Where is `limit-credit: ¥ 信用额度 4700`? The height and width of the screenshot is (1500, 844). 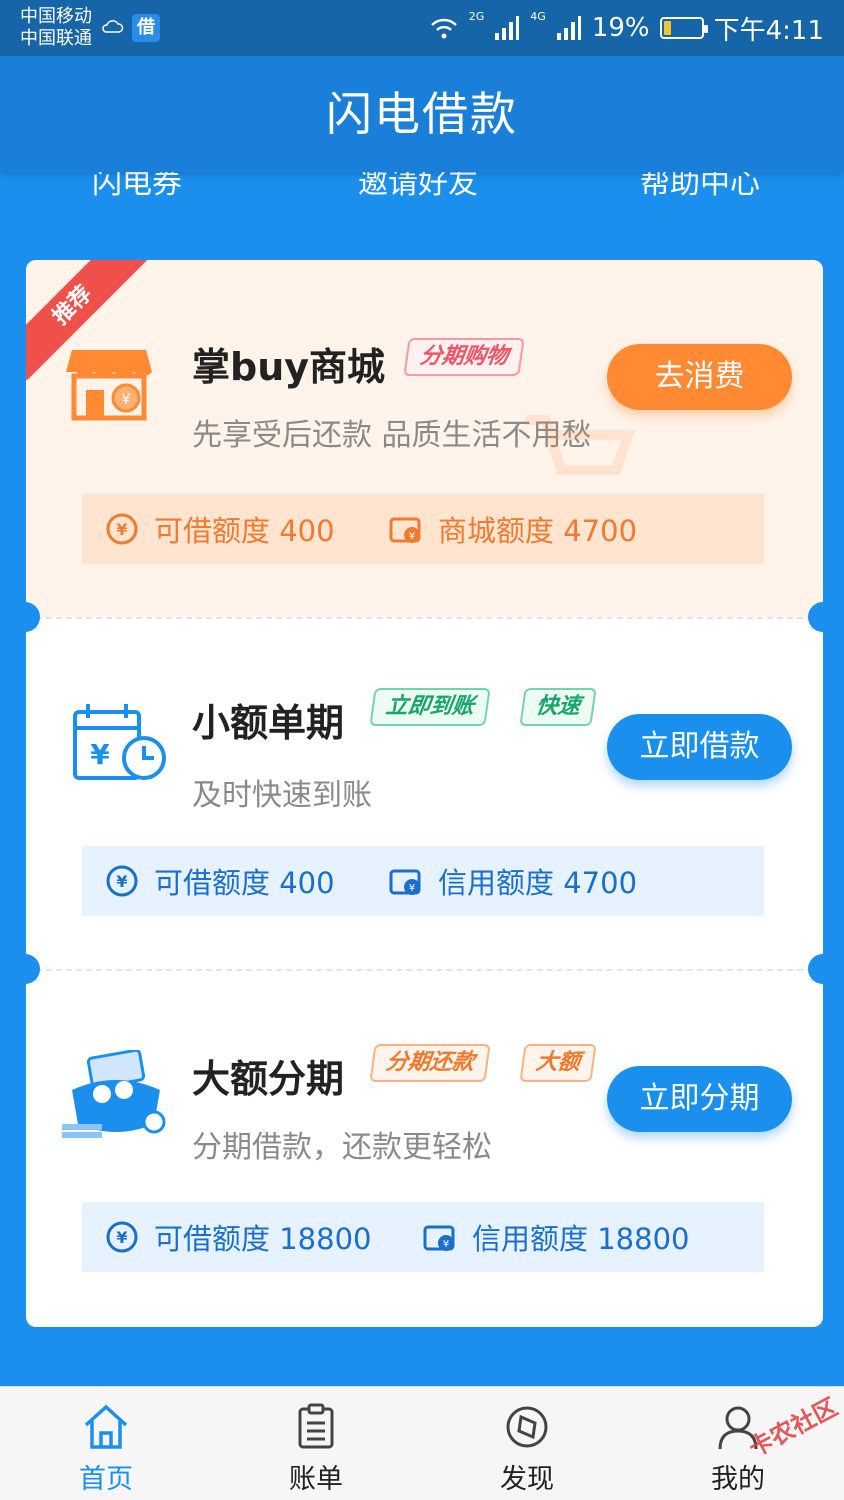
limit-credit: ¥ 信用额度 4700 is located at coordinates (512, 881).